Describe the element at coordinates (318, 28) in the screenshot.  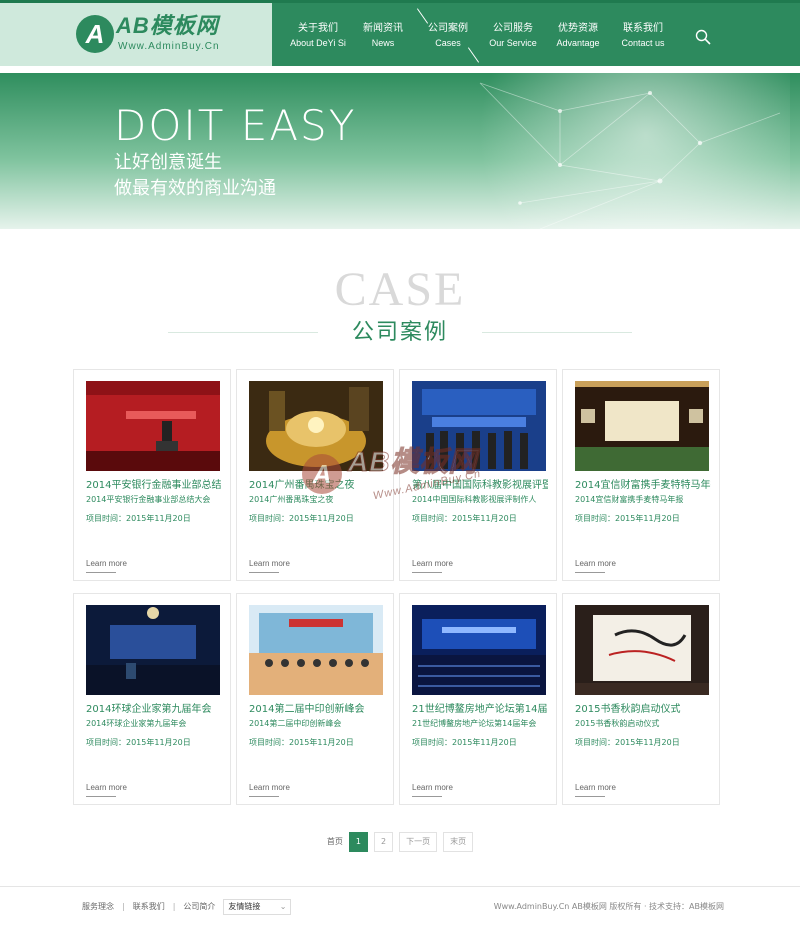
I see `nav-item-label-cn: 关于我们` at that location.